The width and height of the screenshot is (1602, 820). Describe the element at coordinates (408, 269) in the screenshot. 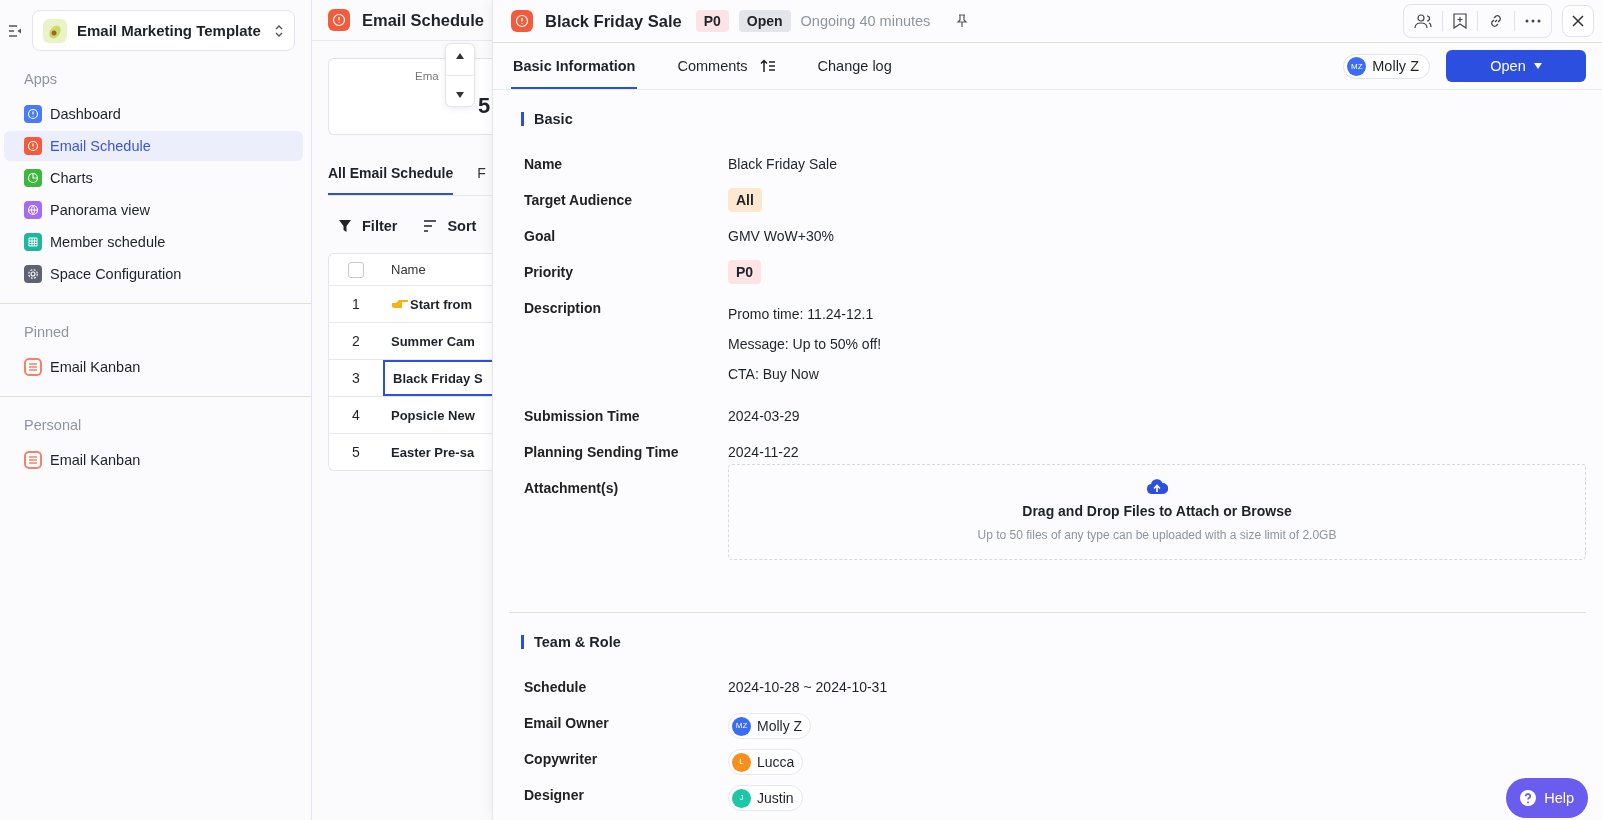

I see `column-header: Name` at that location.